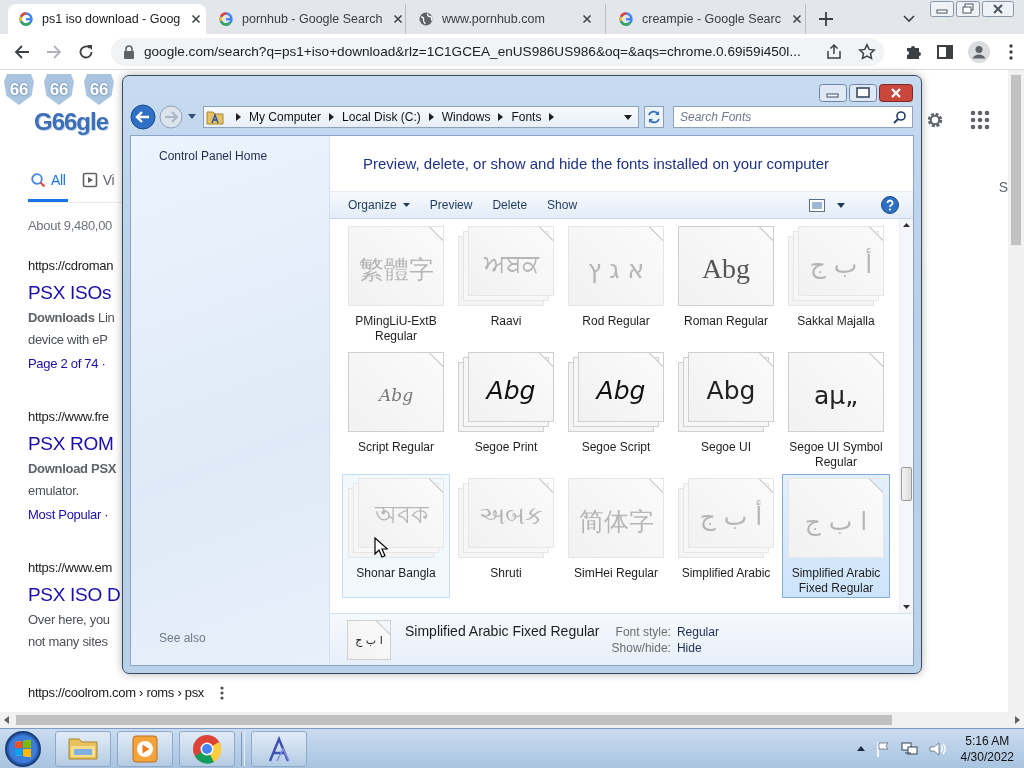 The image size is (1024, 768). I want to click on toolbar-button: Delete, so click(510, 205).